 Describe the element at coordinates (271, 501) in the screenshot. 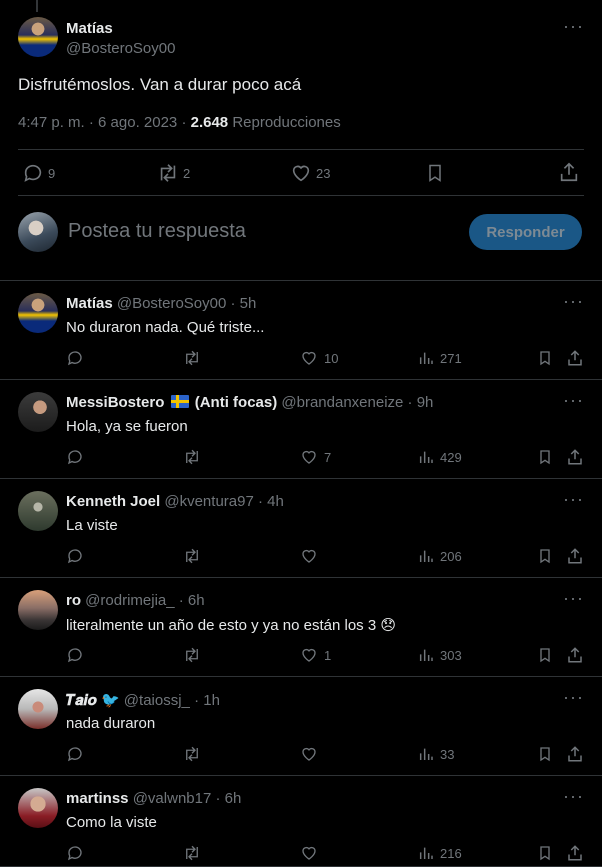

I see `post-time: · 4h` at that location.